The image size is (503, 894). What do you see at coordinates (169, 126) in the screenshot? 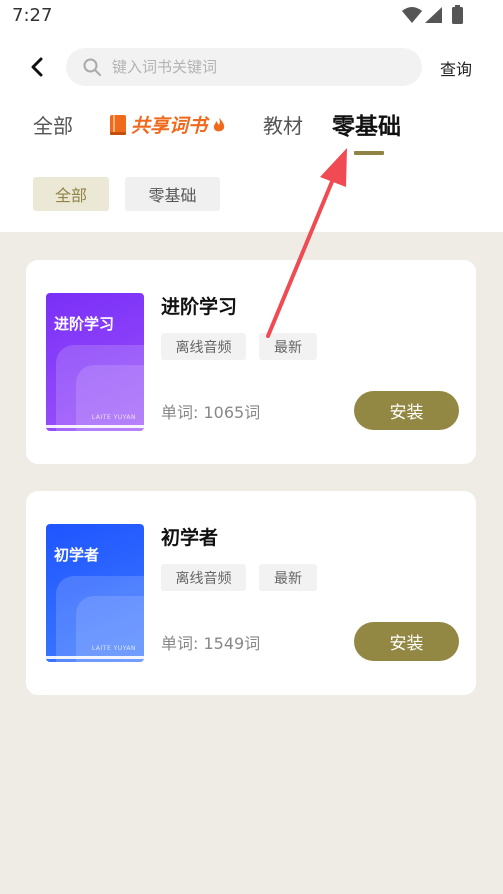
I see `tab-shared-books-label: 共享词书` at bounding box center [169, 126].